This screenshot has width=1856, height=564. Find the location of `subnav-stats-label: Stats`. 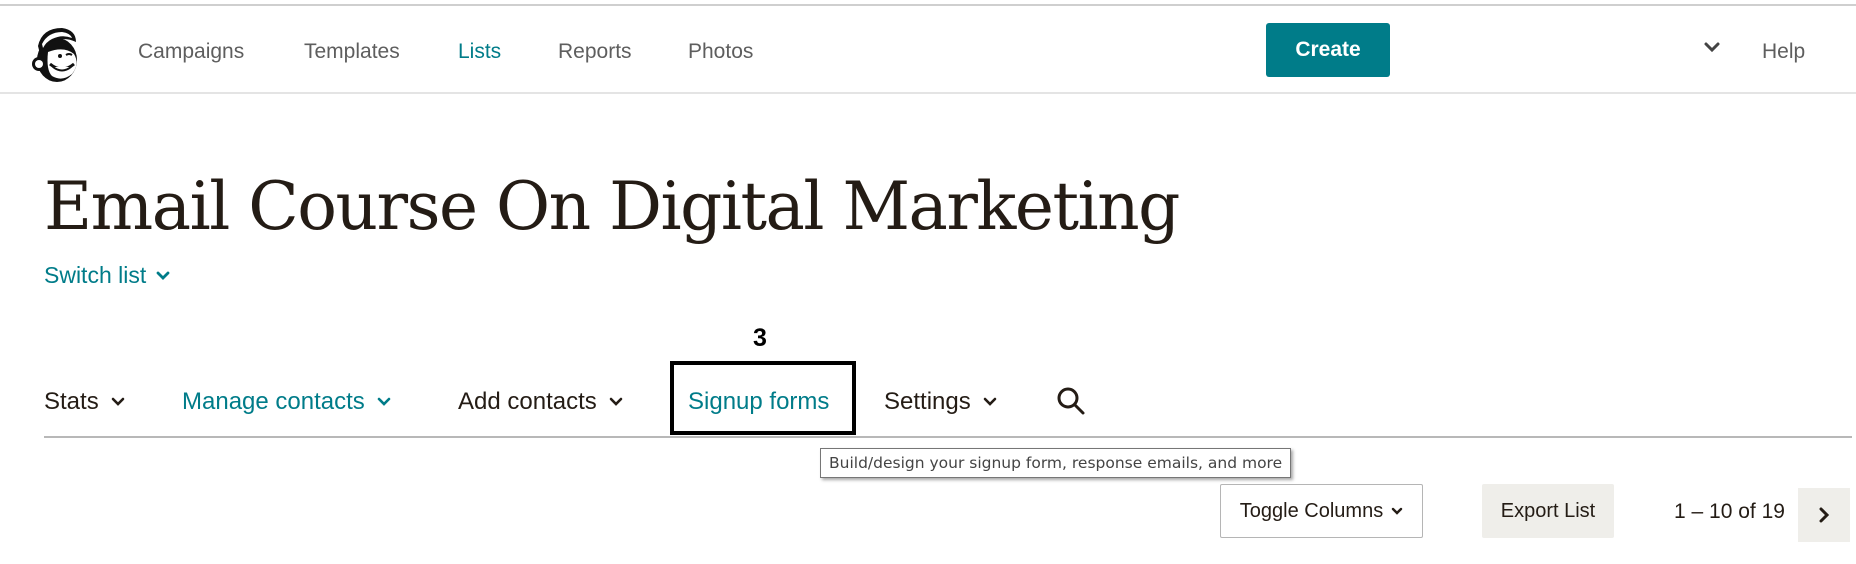

subnav-stats-label: Stats is located at coordinates (71, 401).